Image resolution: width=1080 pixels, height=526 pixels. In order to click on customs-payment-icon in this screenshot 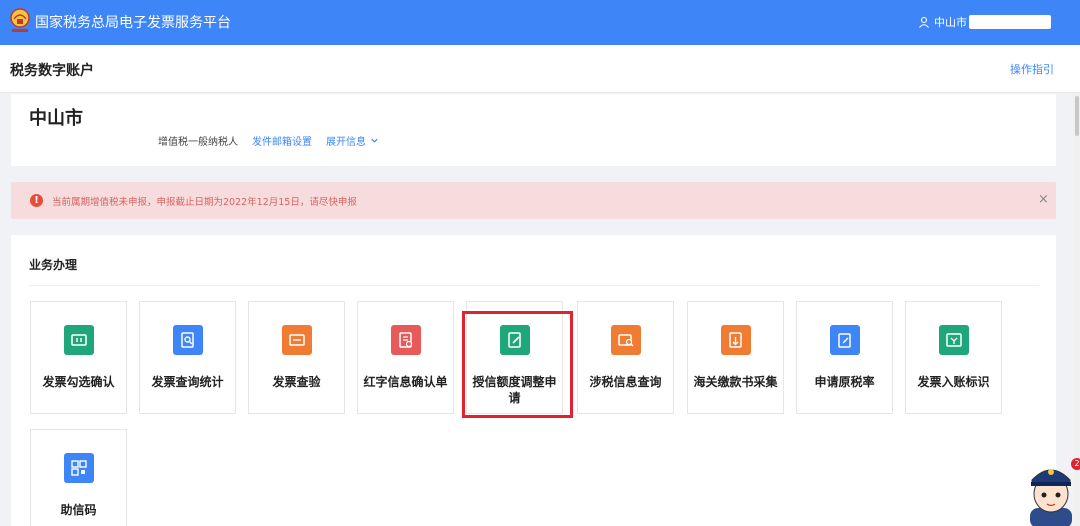, I will do `click(736, 340)`.